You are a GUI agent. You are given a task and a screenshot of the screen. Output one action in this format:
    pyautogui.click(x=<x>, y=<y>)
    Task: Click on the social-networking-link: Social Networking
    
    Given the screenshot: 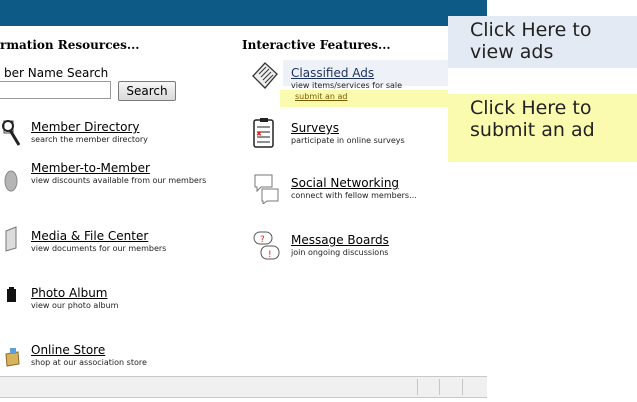 What is the action you would take?
    pyautogui.click(x=354, y=183)
    